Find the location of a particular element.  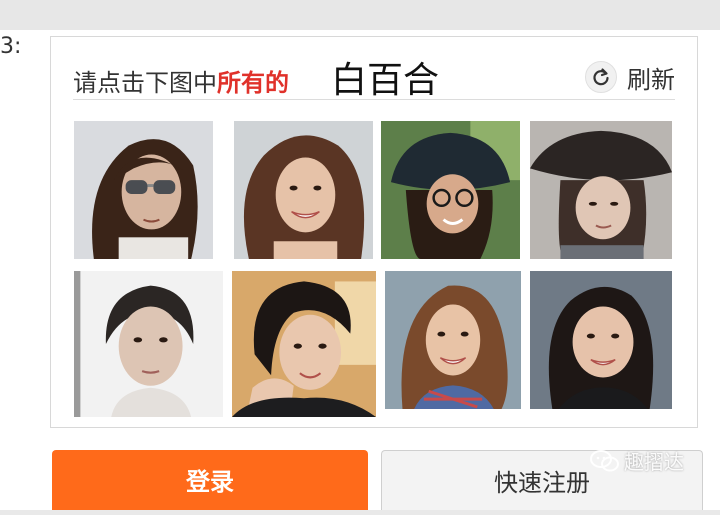

captcha-header: 请点击下图中所有的 白百合 刷新 is located at coordinates (374, 75).